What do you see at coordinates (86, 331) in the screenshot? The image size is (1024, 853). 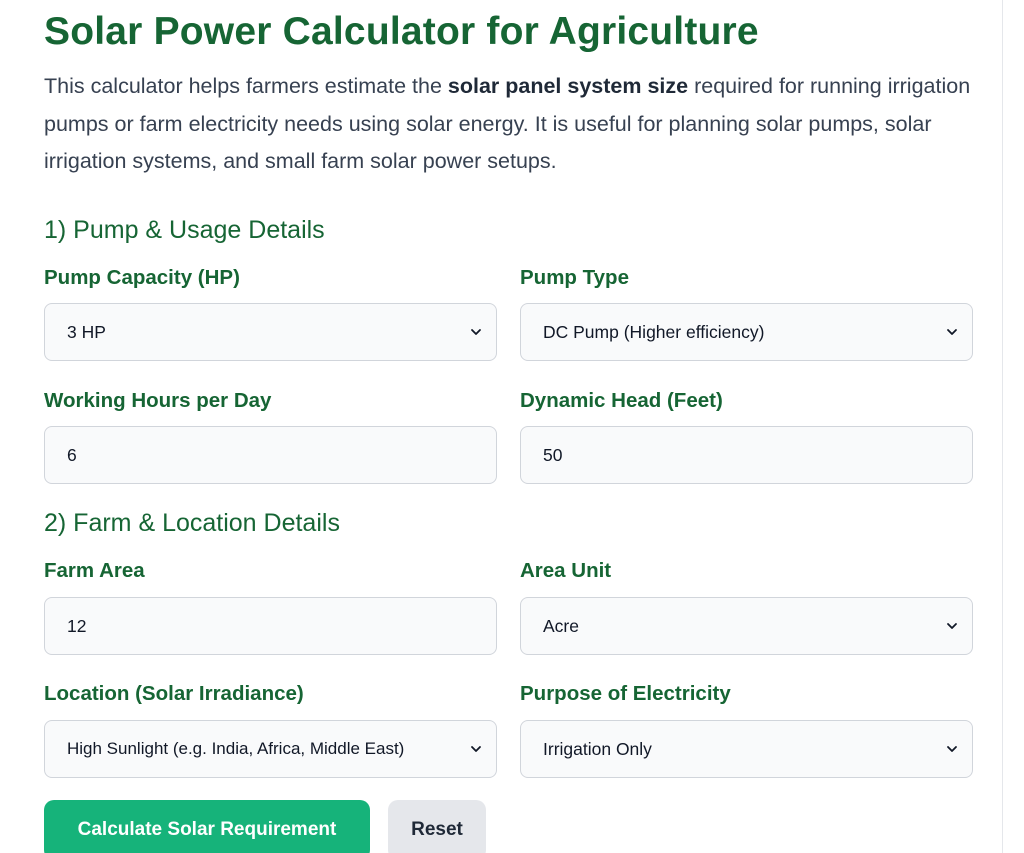 I see `pump-capacity-value: 3 HP` at bounding box center [86, 331].